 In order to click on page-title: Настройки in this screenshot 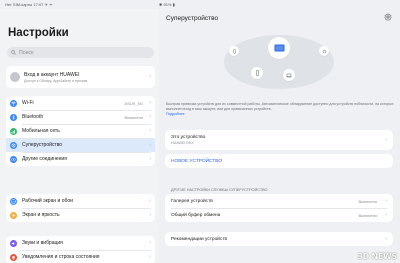, I will do `click(38, 33)`.